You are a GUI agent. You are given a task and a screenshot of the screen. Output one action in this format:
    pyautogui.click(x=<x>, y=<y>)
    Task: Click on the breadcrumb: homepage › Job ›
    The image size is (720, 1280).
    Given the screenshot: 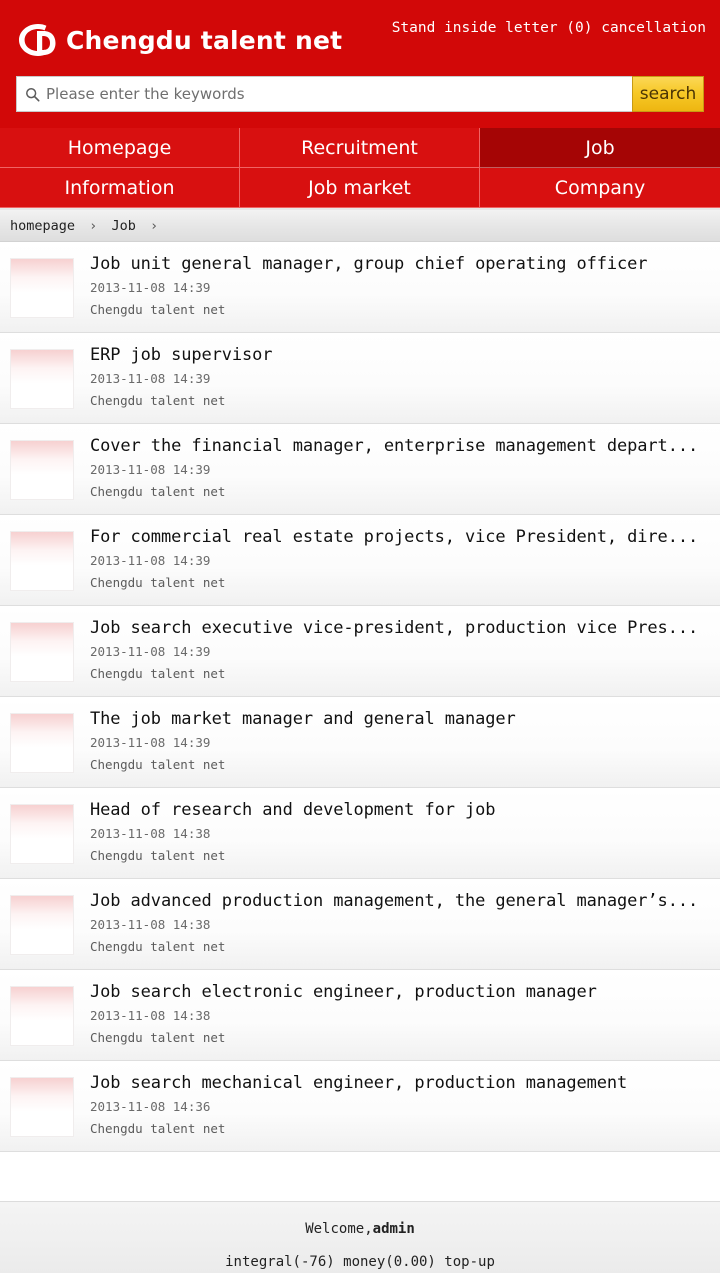 What is the action you would take?
    pyautogui.click(x=360, y=226)
    